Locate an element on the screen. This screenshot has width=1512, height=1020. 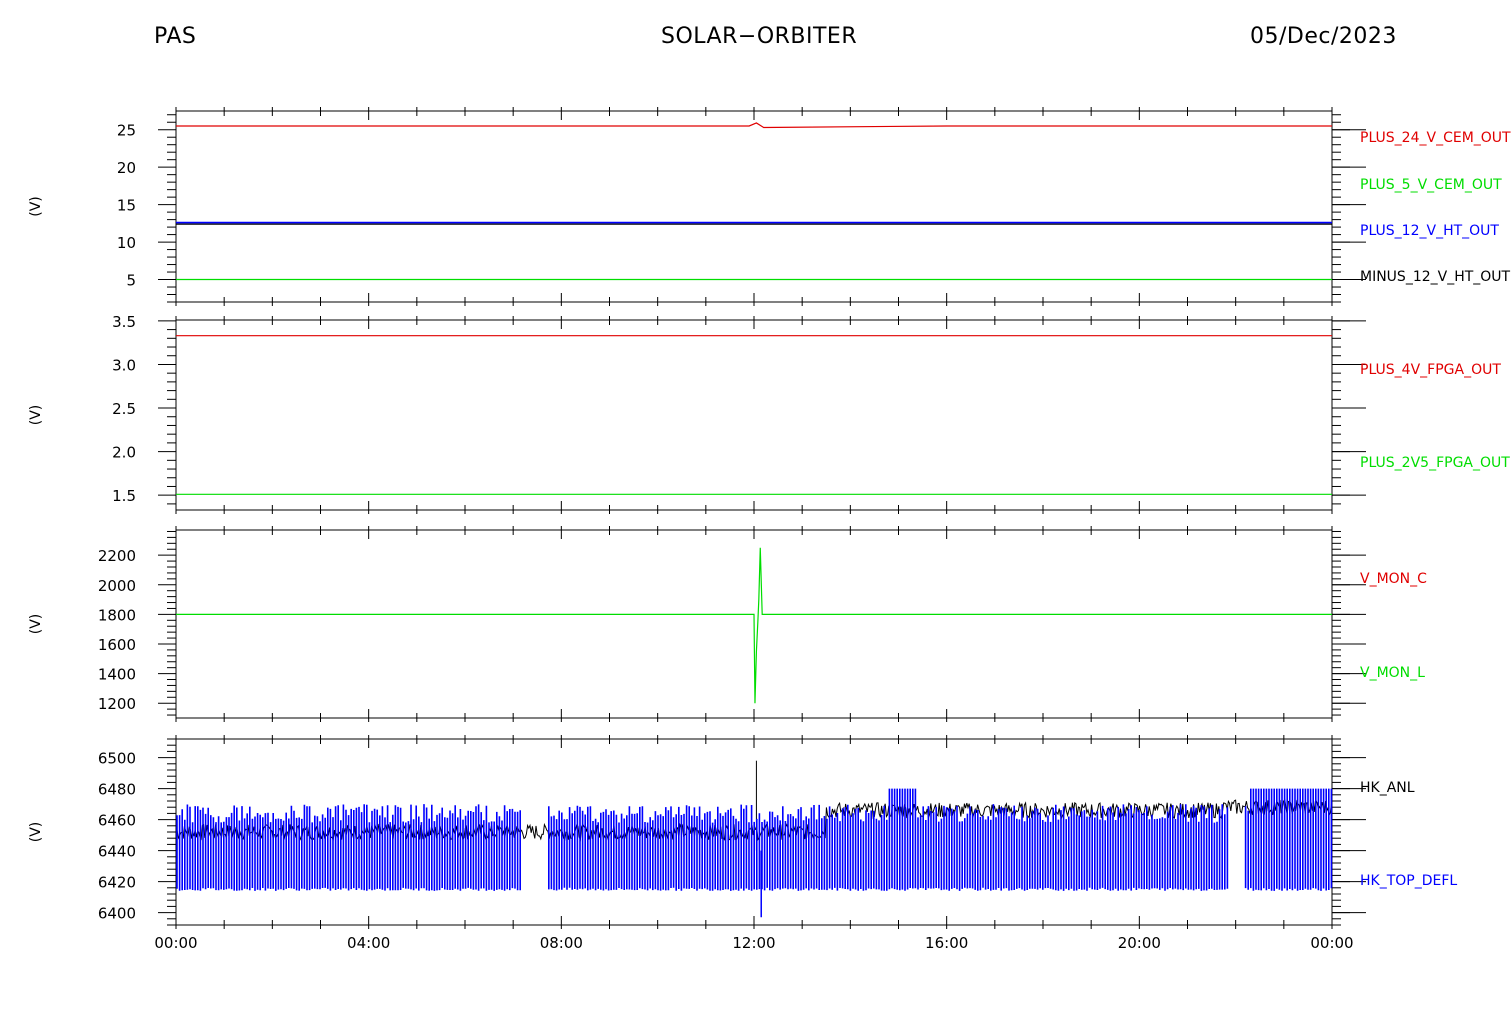
legend-label: PLUS_24_V_CEM_OUT is located at coordinates (1435, 138).